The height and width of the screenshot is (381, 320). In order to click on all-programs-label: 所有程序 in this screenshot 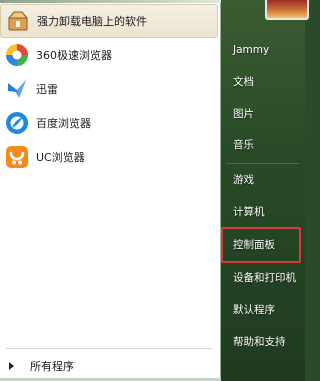, I will do `click(52, 366)`.